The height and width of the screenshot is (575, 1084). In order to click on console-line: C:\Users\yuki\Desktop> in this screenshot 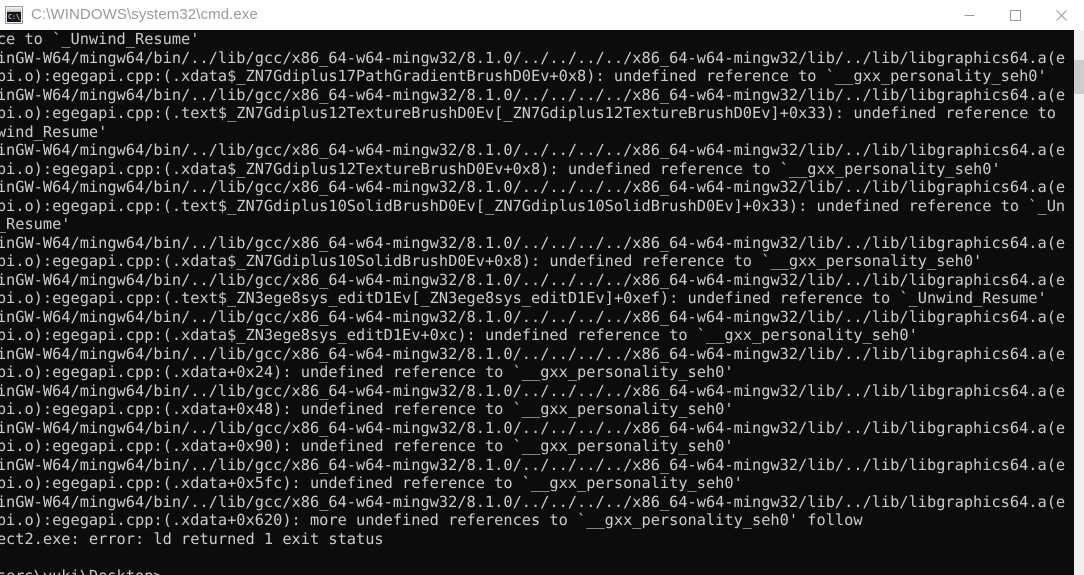, I will do `click(517, 571)`.